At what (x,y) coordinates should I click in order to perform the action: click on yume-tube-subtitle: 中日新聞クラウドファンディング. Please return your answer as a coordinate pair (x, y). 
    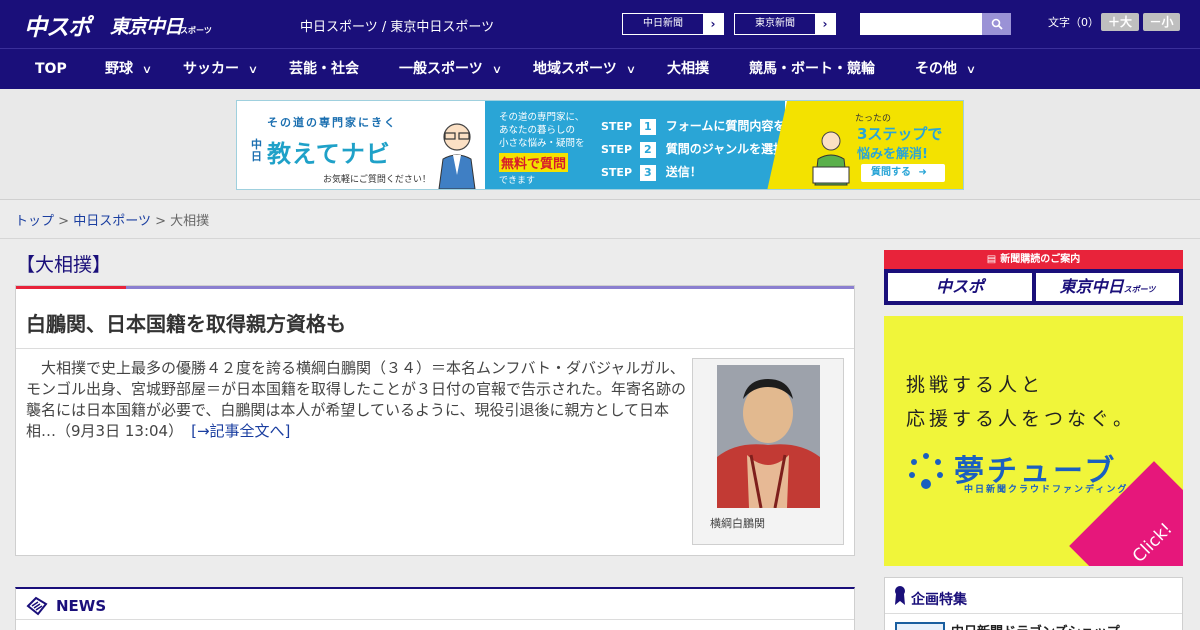
    Looking at the image, I should click on (1046, 490).